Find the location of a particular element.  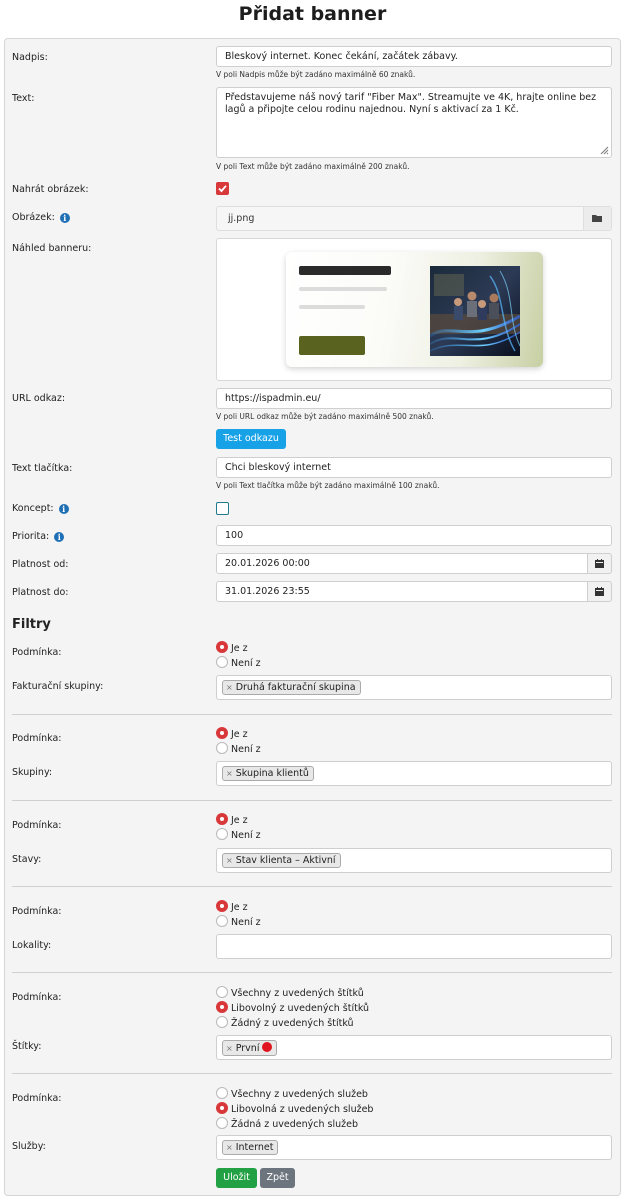

skupiny-label: Skupiny: is located at coordinates (32, 772).